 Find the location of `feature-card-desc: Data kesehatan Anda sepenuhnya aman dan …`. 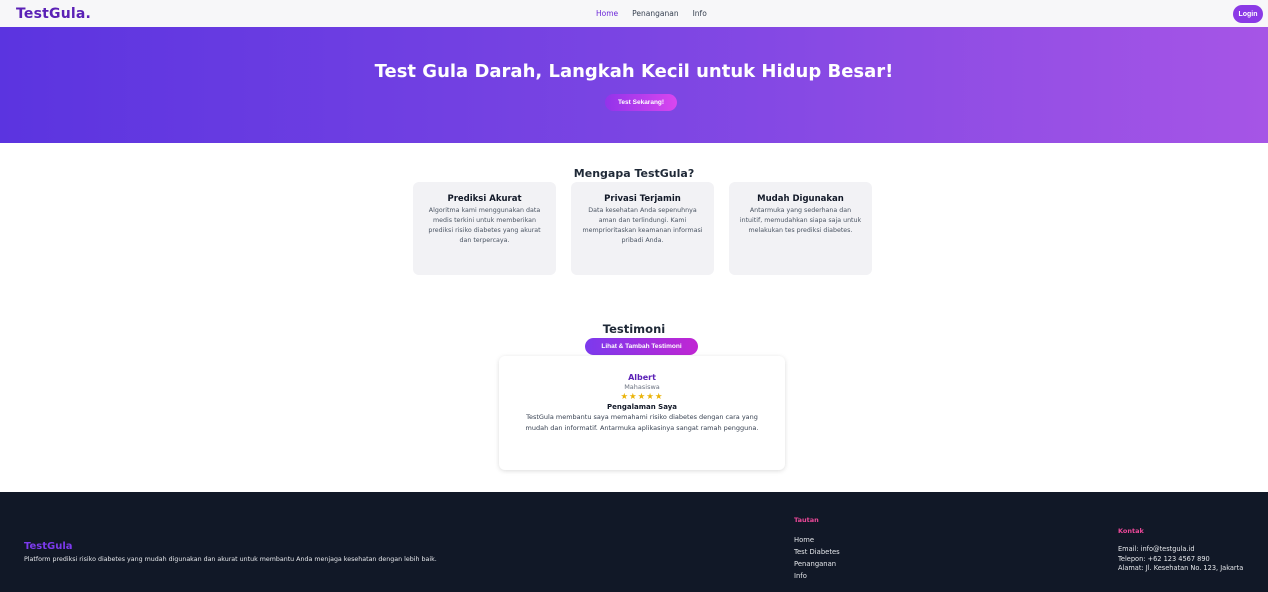

feature-card-desc: Data kesehatan Anda sepenuhnya aman dan … is located at coordinates (642, 225).